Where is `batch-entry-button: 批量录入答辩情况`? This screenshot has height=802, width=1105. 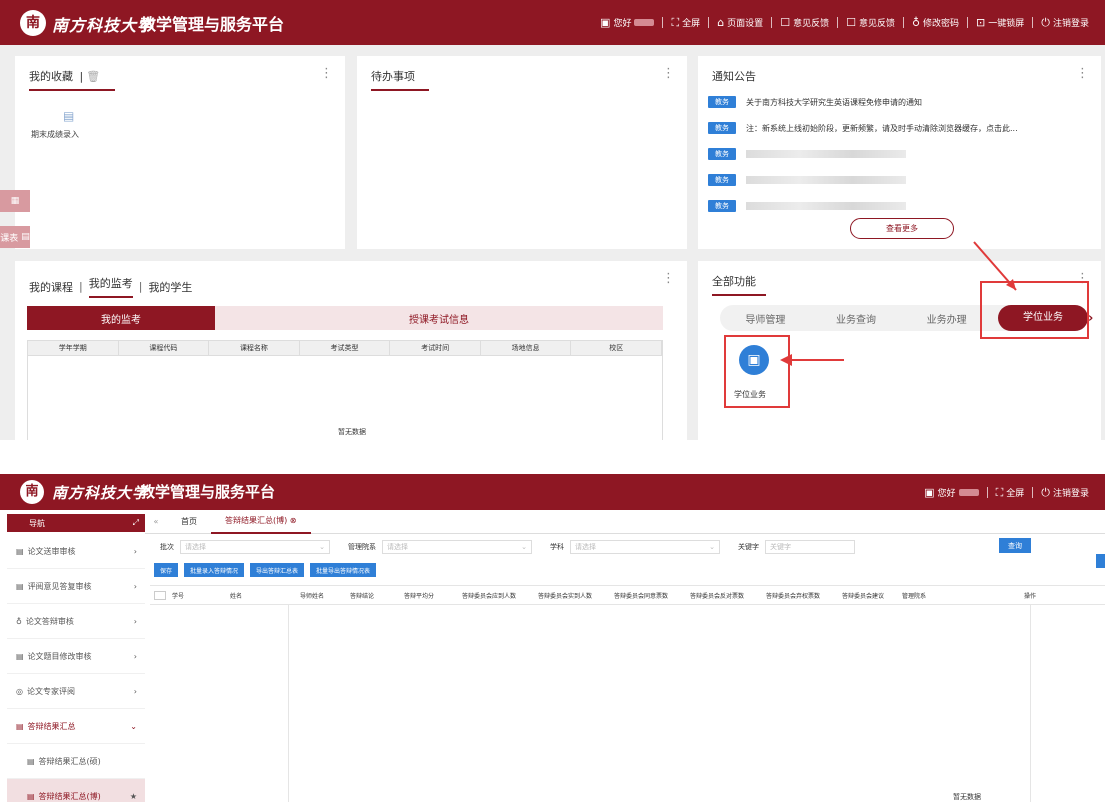 batch-entry-button: 批量录入答辩情况 is located at coordinates (214, 570).